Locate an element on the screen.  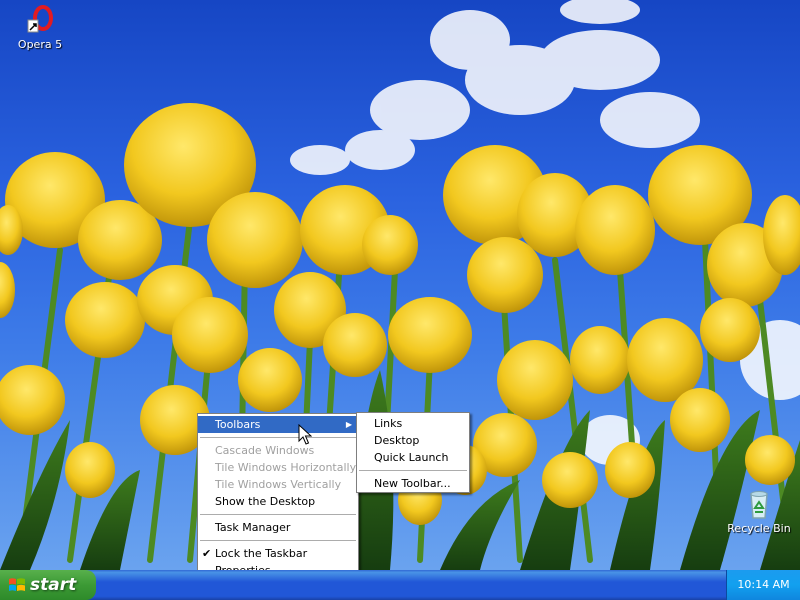
menu-item-toolbars: Toolbars ▶ is located at coordinates (278, 424).